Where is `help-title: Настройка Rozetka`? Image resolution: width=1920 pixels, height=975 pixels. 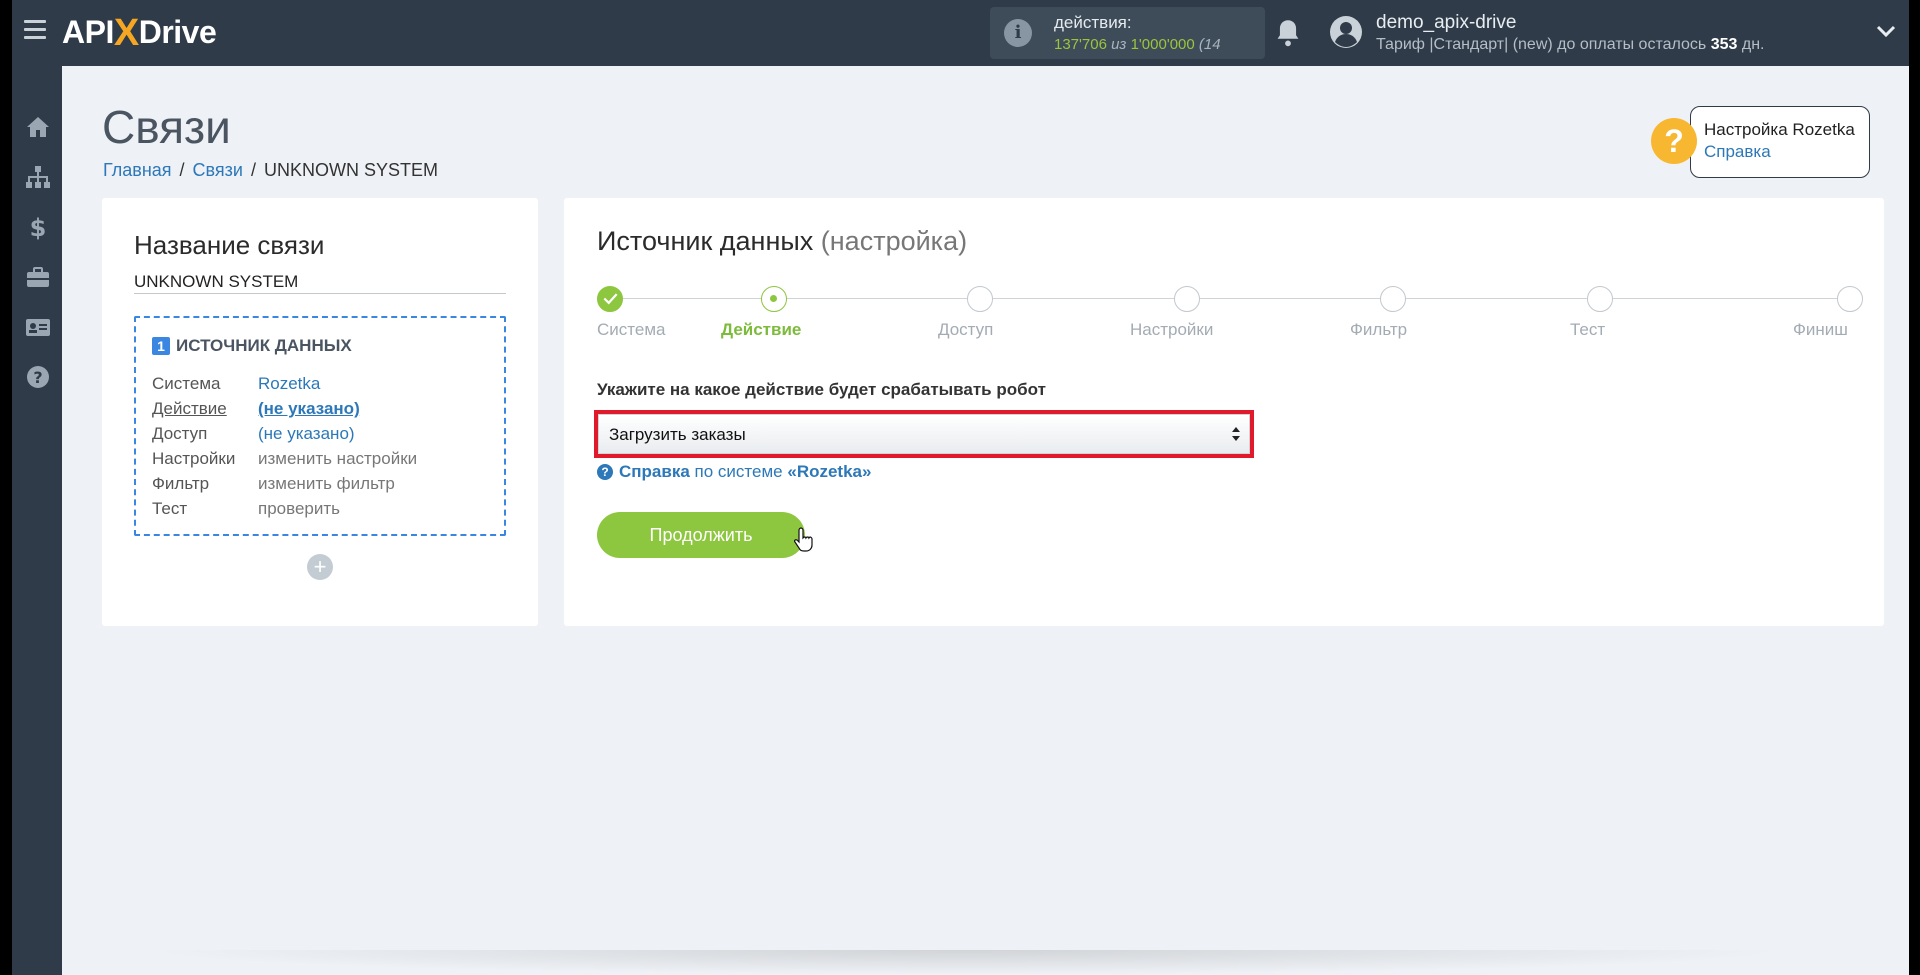 help-title: Настройка Rozetka is located at coordinates (1779, 129).